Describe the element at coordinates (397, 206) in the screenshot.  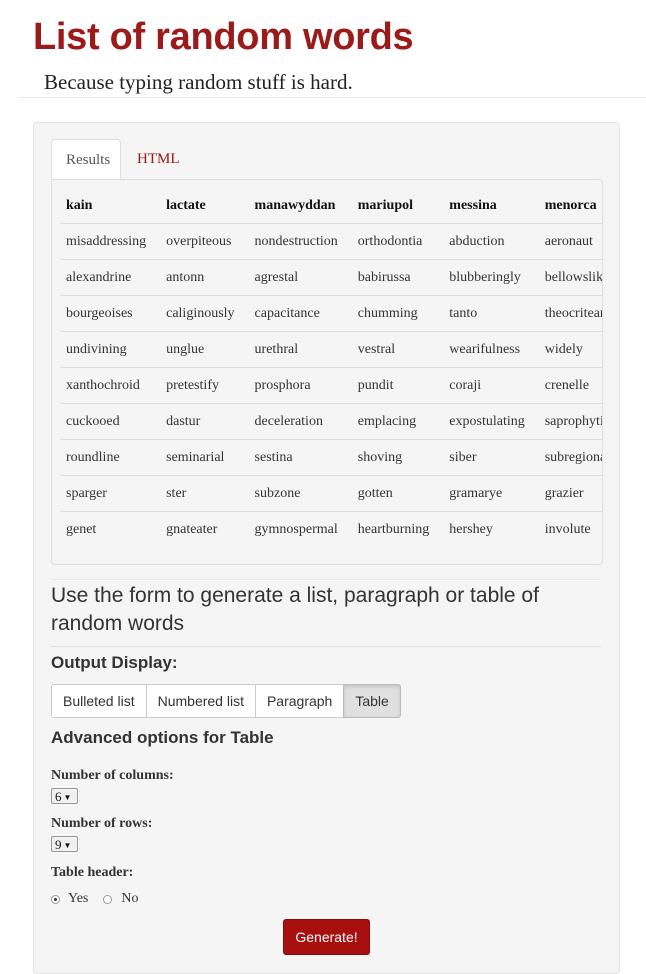
I see `column-header: mariupol` at that location.